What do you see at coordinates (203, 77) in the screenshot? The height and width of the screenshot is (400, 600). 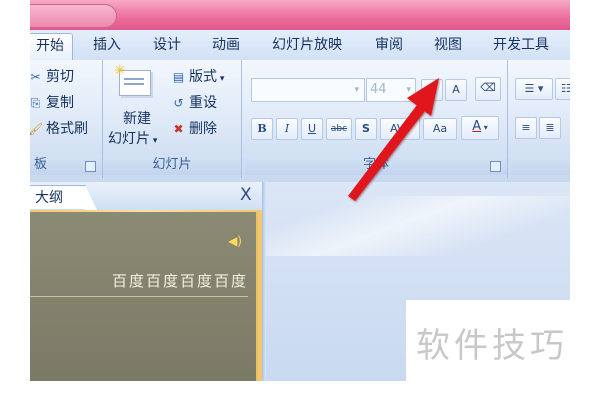 I see `layout-label: 版式` at bounding box center [203, 77].